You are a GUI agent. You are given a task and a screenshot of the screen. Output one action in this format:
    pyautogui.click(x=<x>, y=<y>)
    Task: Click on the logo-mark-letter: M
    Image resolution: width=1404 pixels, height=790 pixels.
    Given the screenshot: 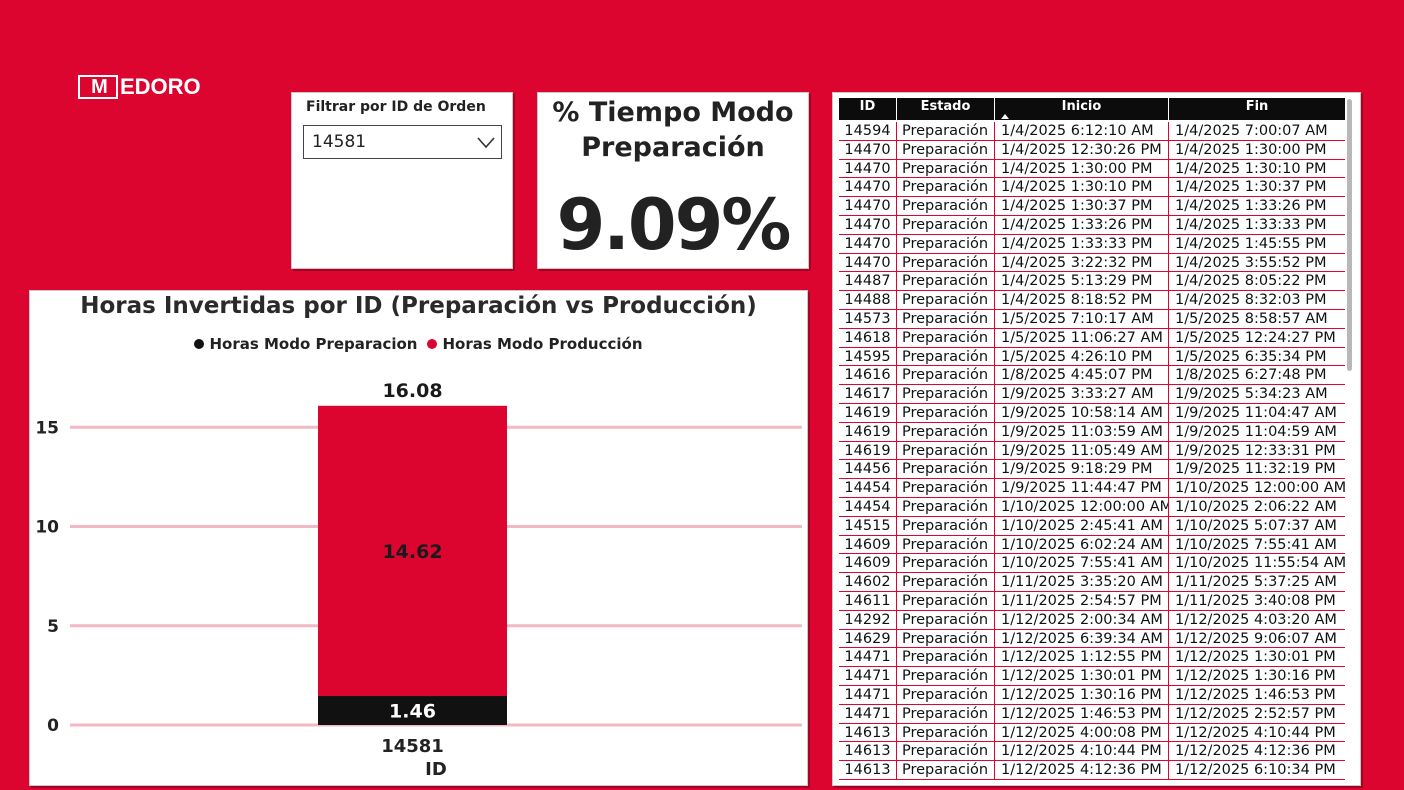 What is the action you would take?
    pyautogui.click(x=99, y=87)
    